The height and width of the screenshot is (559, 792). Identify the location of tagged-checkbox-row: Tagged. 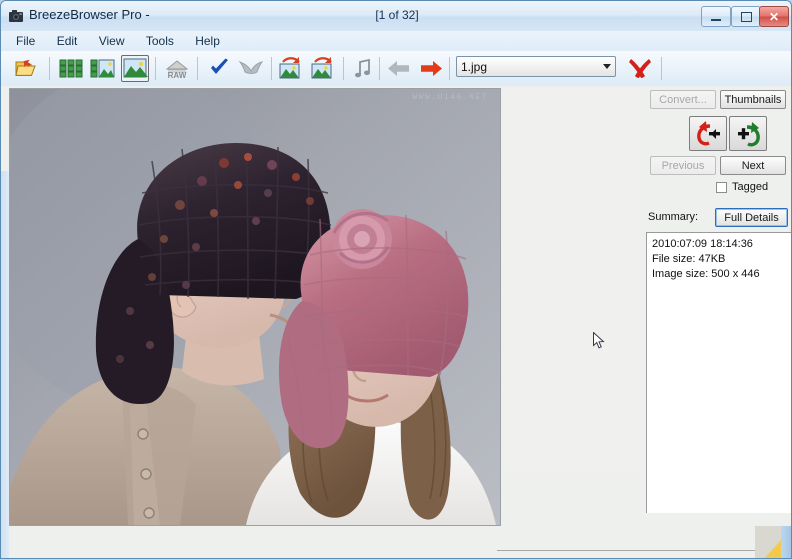
(753, 187).